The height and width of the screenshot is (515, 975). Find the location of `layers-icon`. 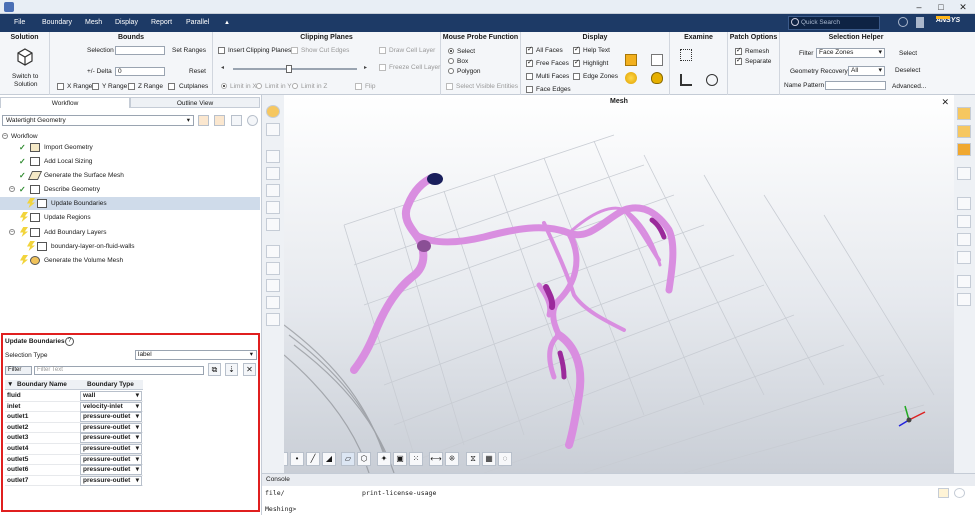

layers-icon is located at coordinates (273, 129).